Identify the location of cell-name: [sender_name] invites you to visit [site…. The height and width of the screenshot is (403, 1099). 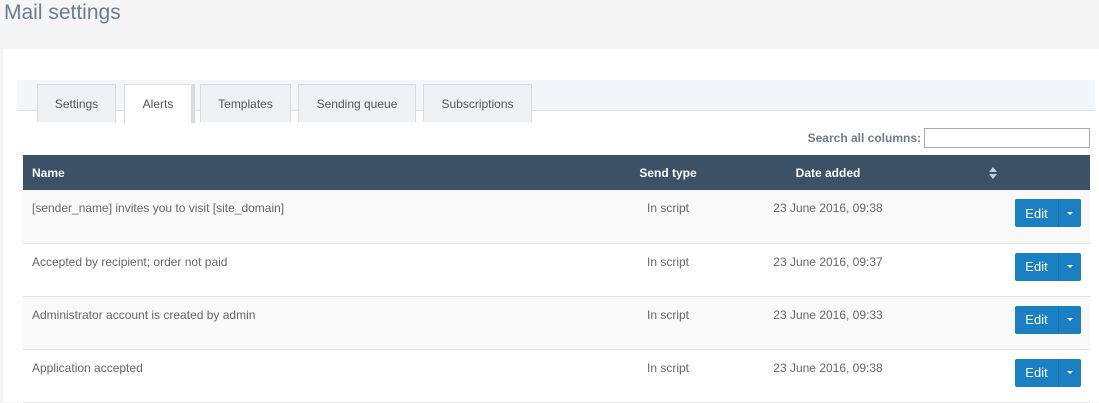
(158, 208).